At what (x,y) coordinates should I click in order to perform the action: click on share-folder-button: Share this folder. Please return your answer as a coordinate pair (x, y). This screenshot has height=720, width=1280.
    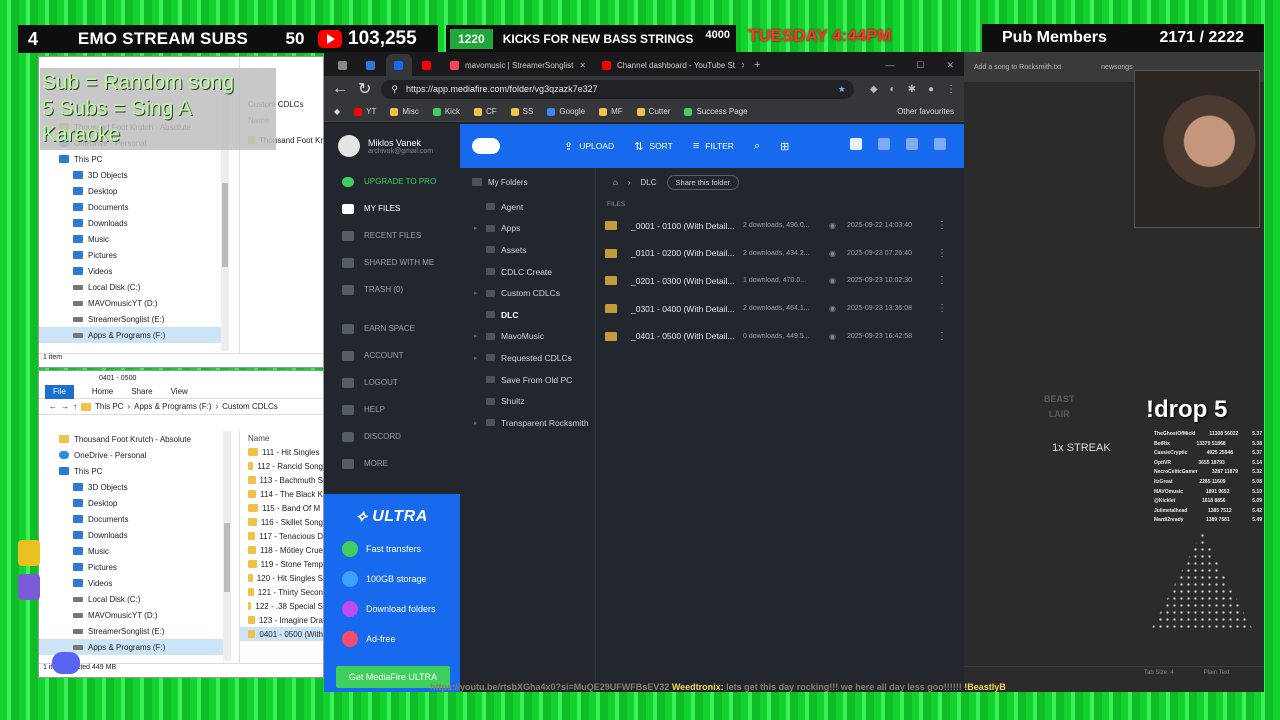
    Looking at the image, I should click on (703, 182).